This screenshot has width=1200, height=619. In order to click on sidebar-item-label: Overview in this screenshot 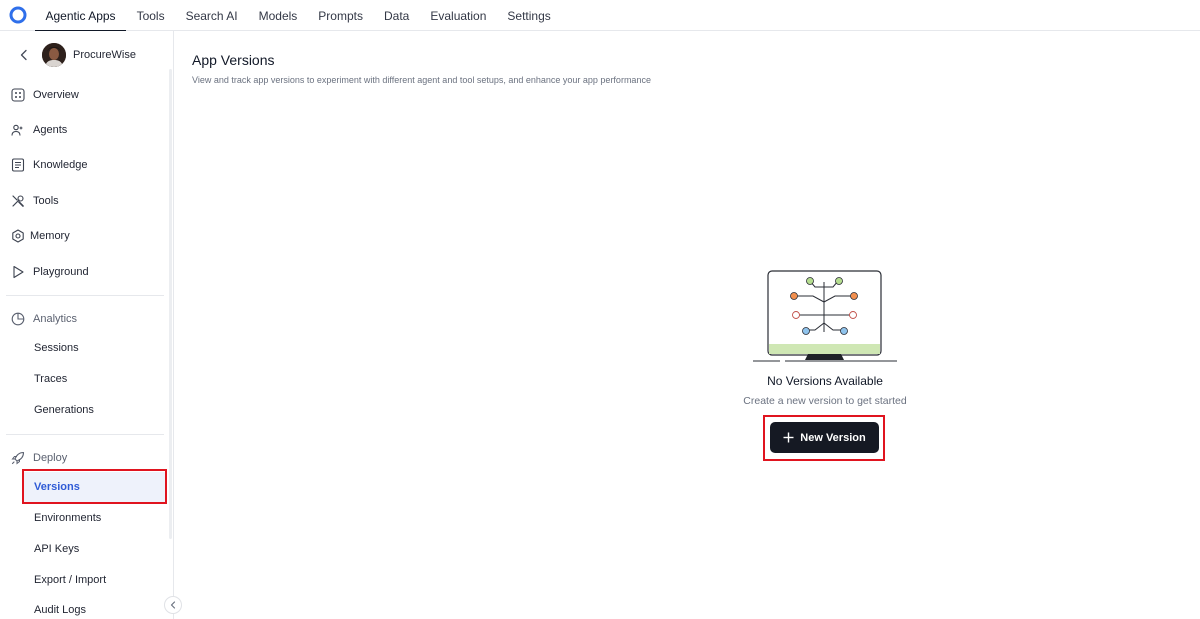, I will do `click(56, 95)`.